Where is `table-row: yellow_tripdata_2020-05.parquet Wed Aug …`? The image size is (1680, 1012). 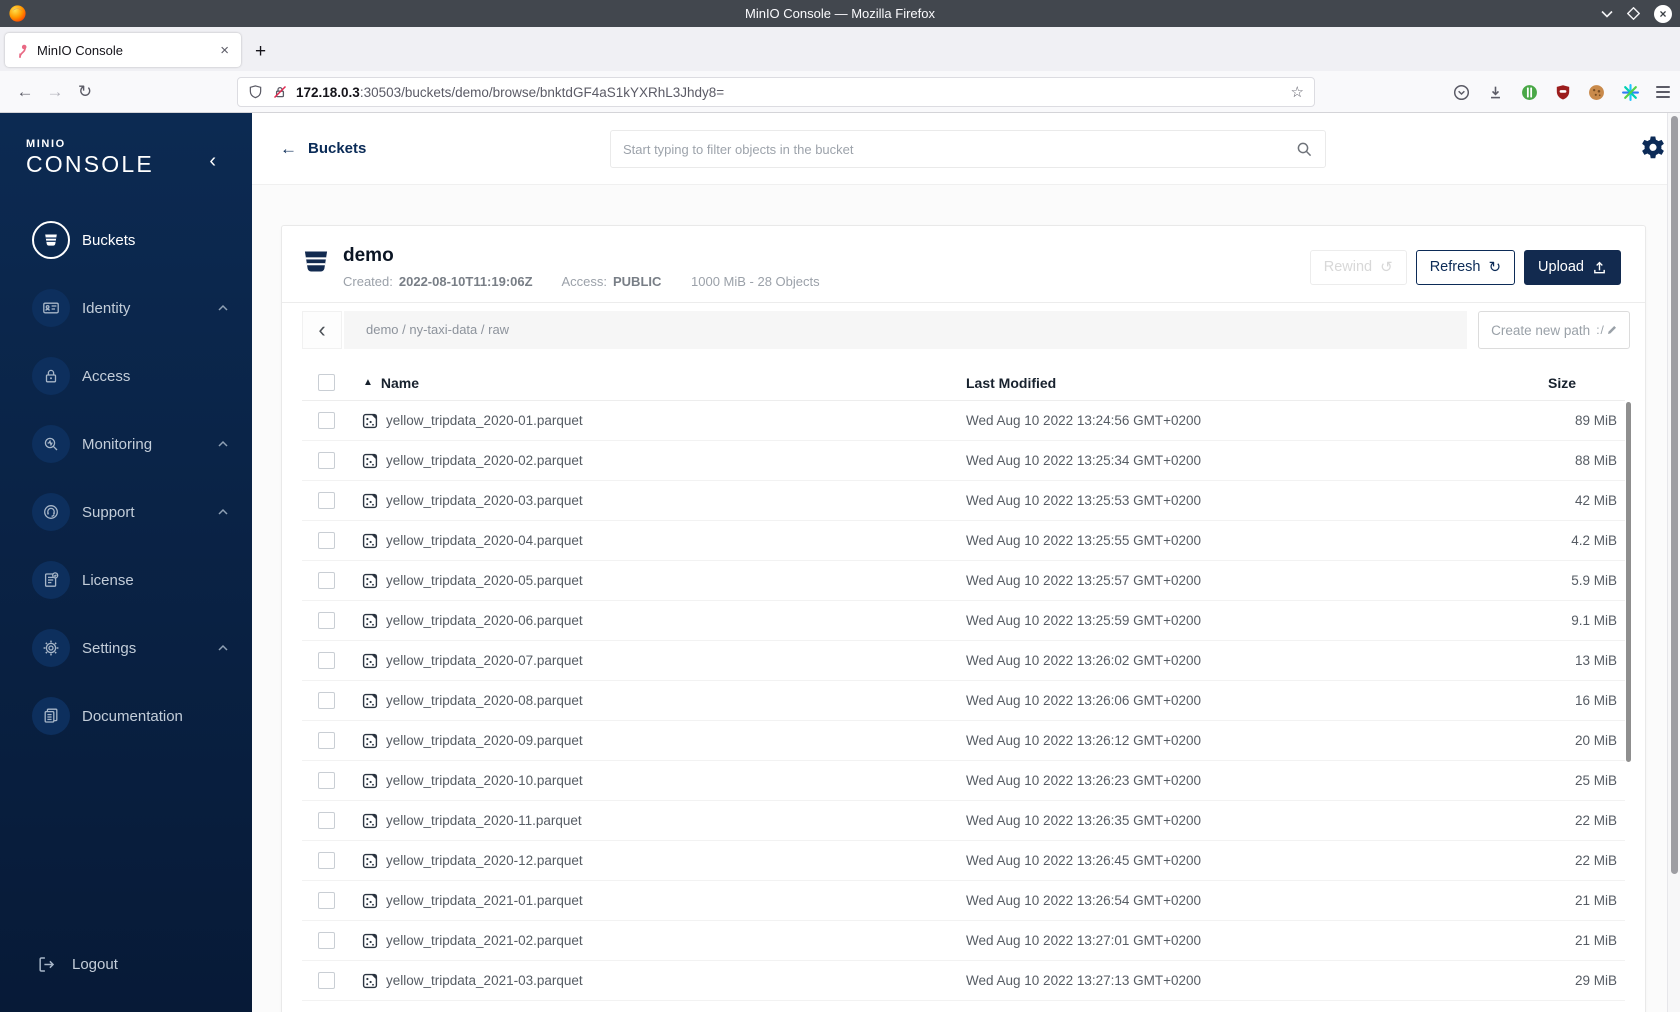 table-row: yellow_tripdata_2020-05.parquet Wed Aug … is located at coordinates (963, 581).